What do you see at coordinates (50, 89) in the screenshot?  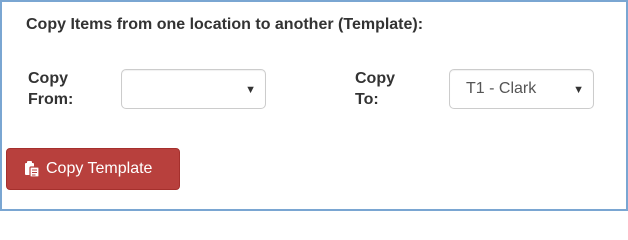 I see `copy-from-label: Copy From:` at bounding box center [50, 89].